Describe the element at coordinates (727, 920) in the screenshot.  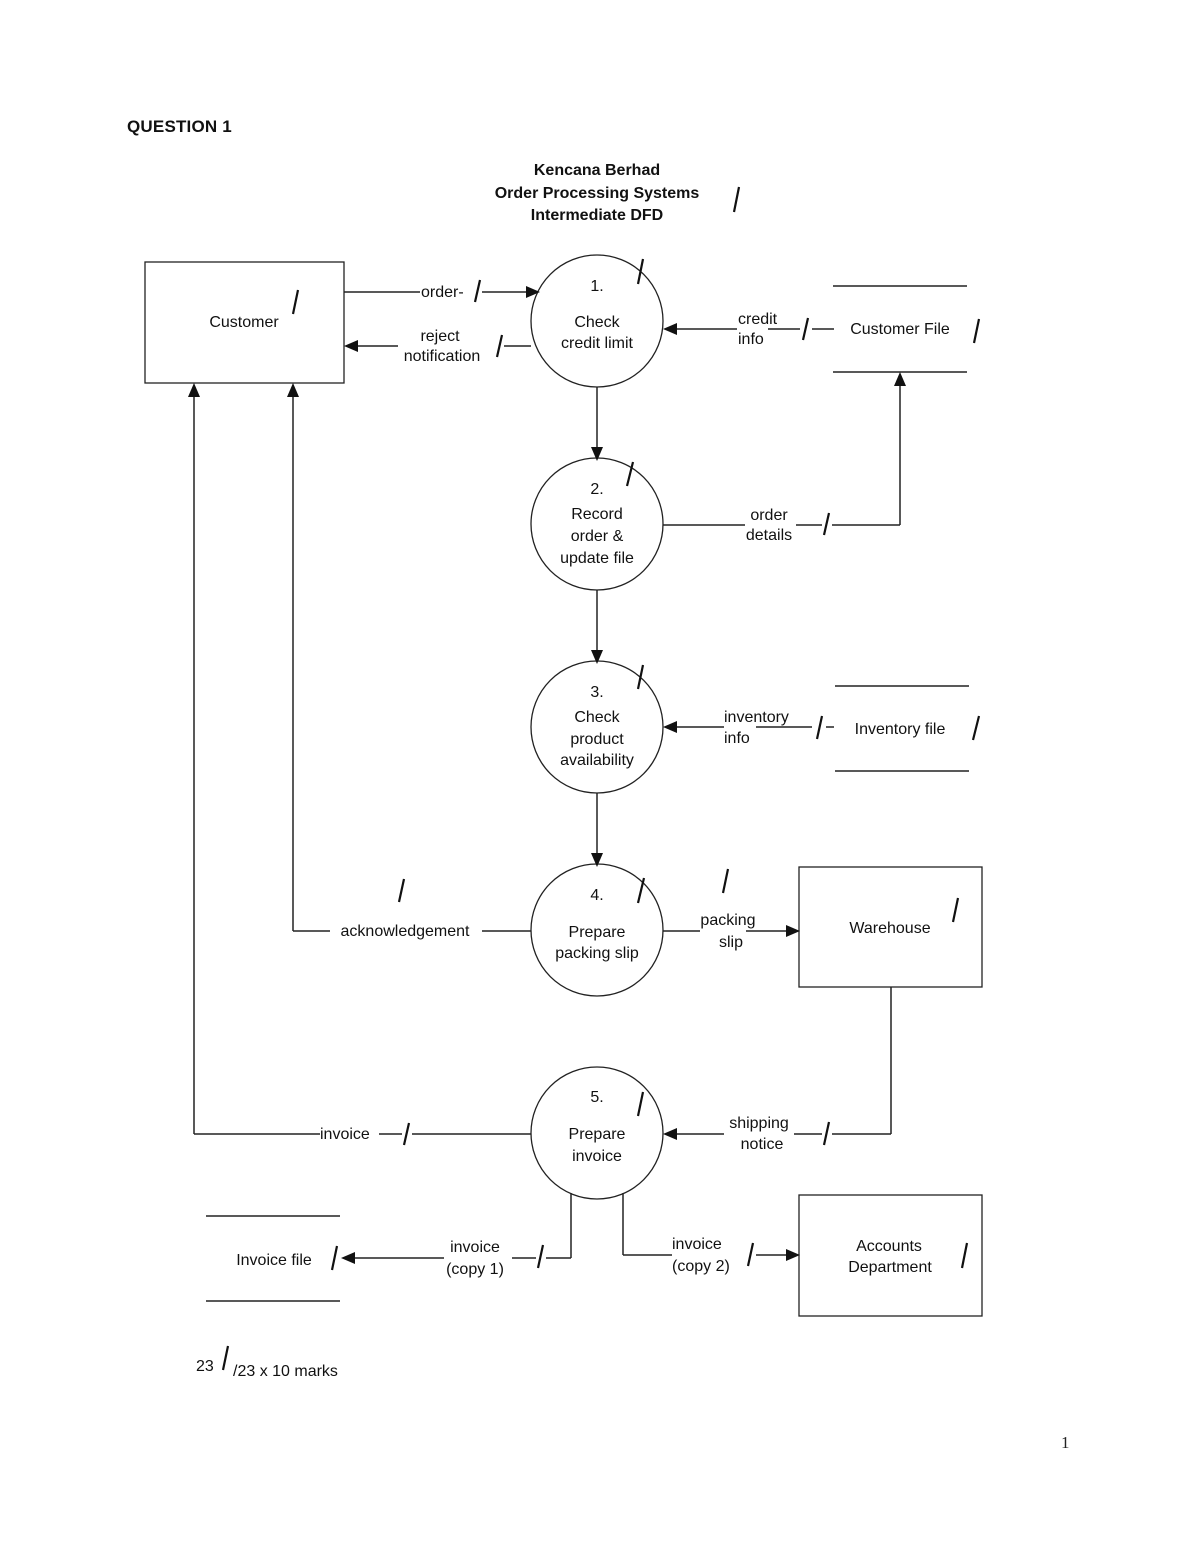
I see `flow-packing-line-1: packing` at that location.